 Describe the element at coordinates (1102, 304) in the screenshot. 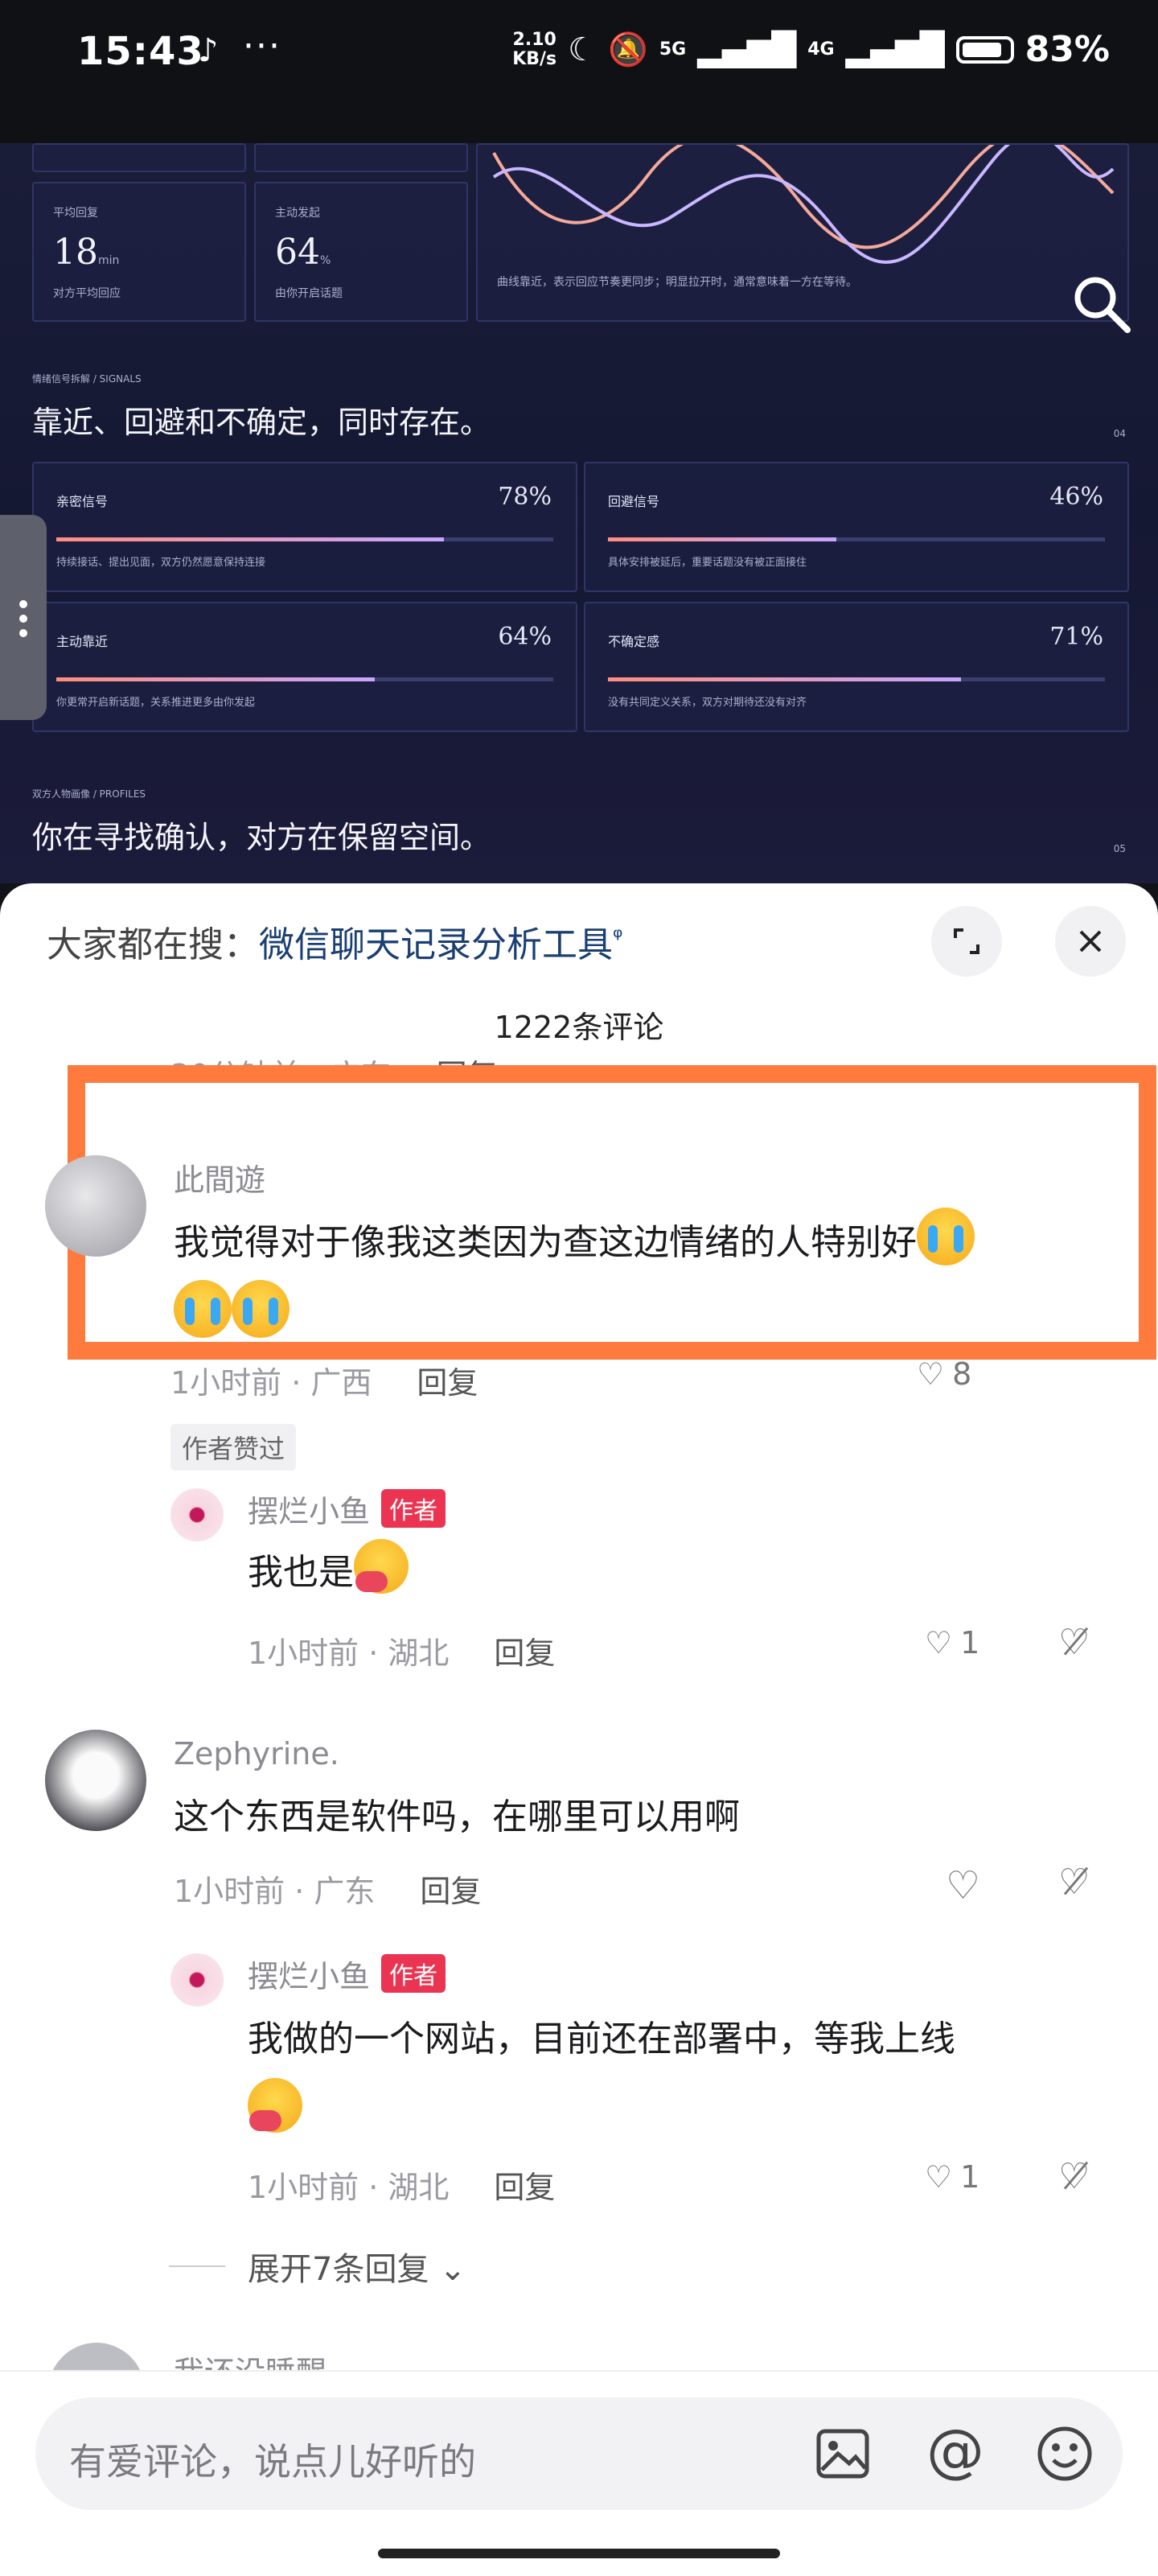

I see `search-icon` at that location.